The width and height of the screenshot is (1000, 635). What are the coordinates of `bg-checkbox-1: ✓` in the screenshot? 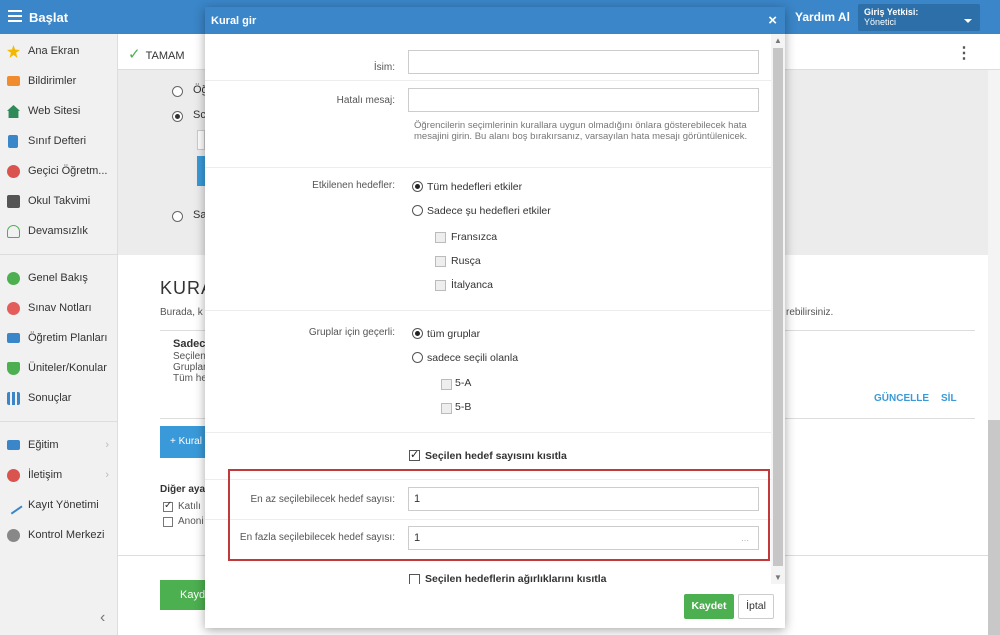 It's located at (168, 506).